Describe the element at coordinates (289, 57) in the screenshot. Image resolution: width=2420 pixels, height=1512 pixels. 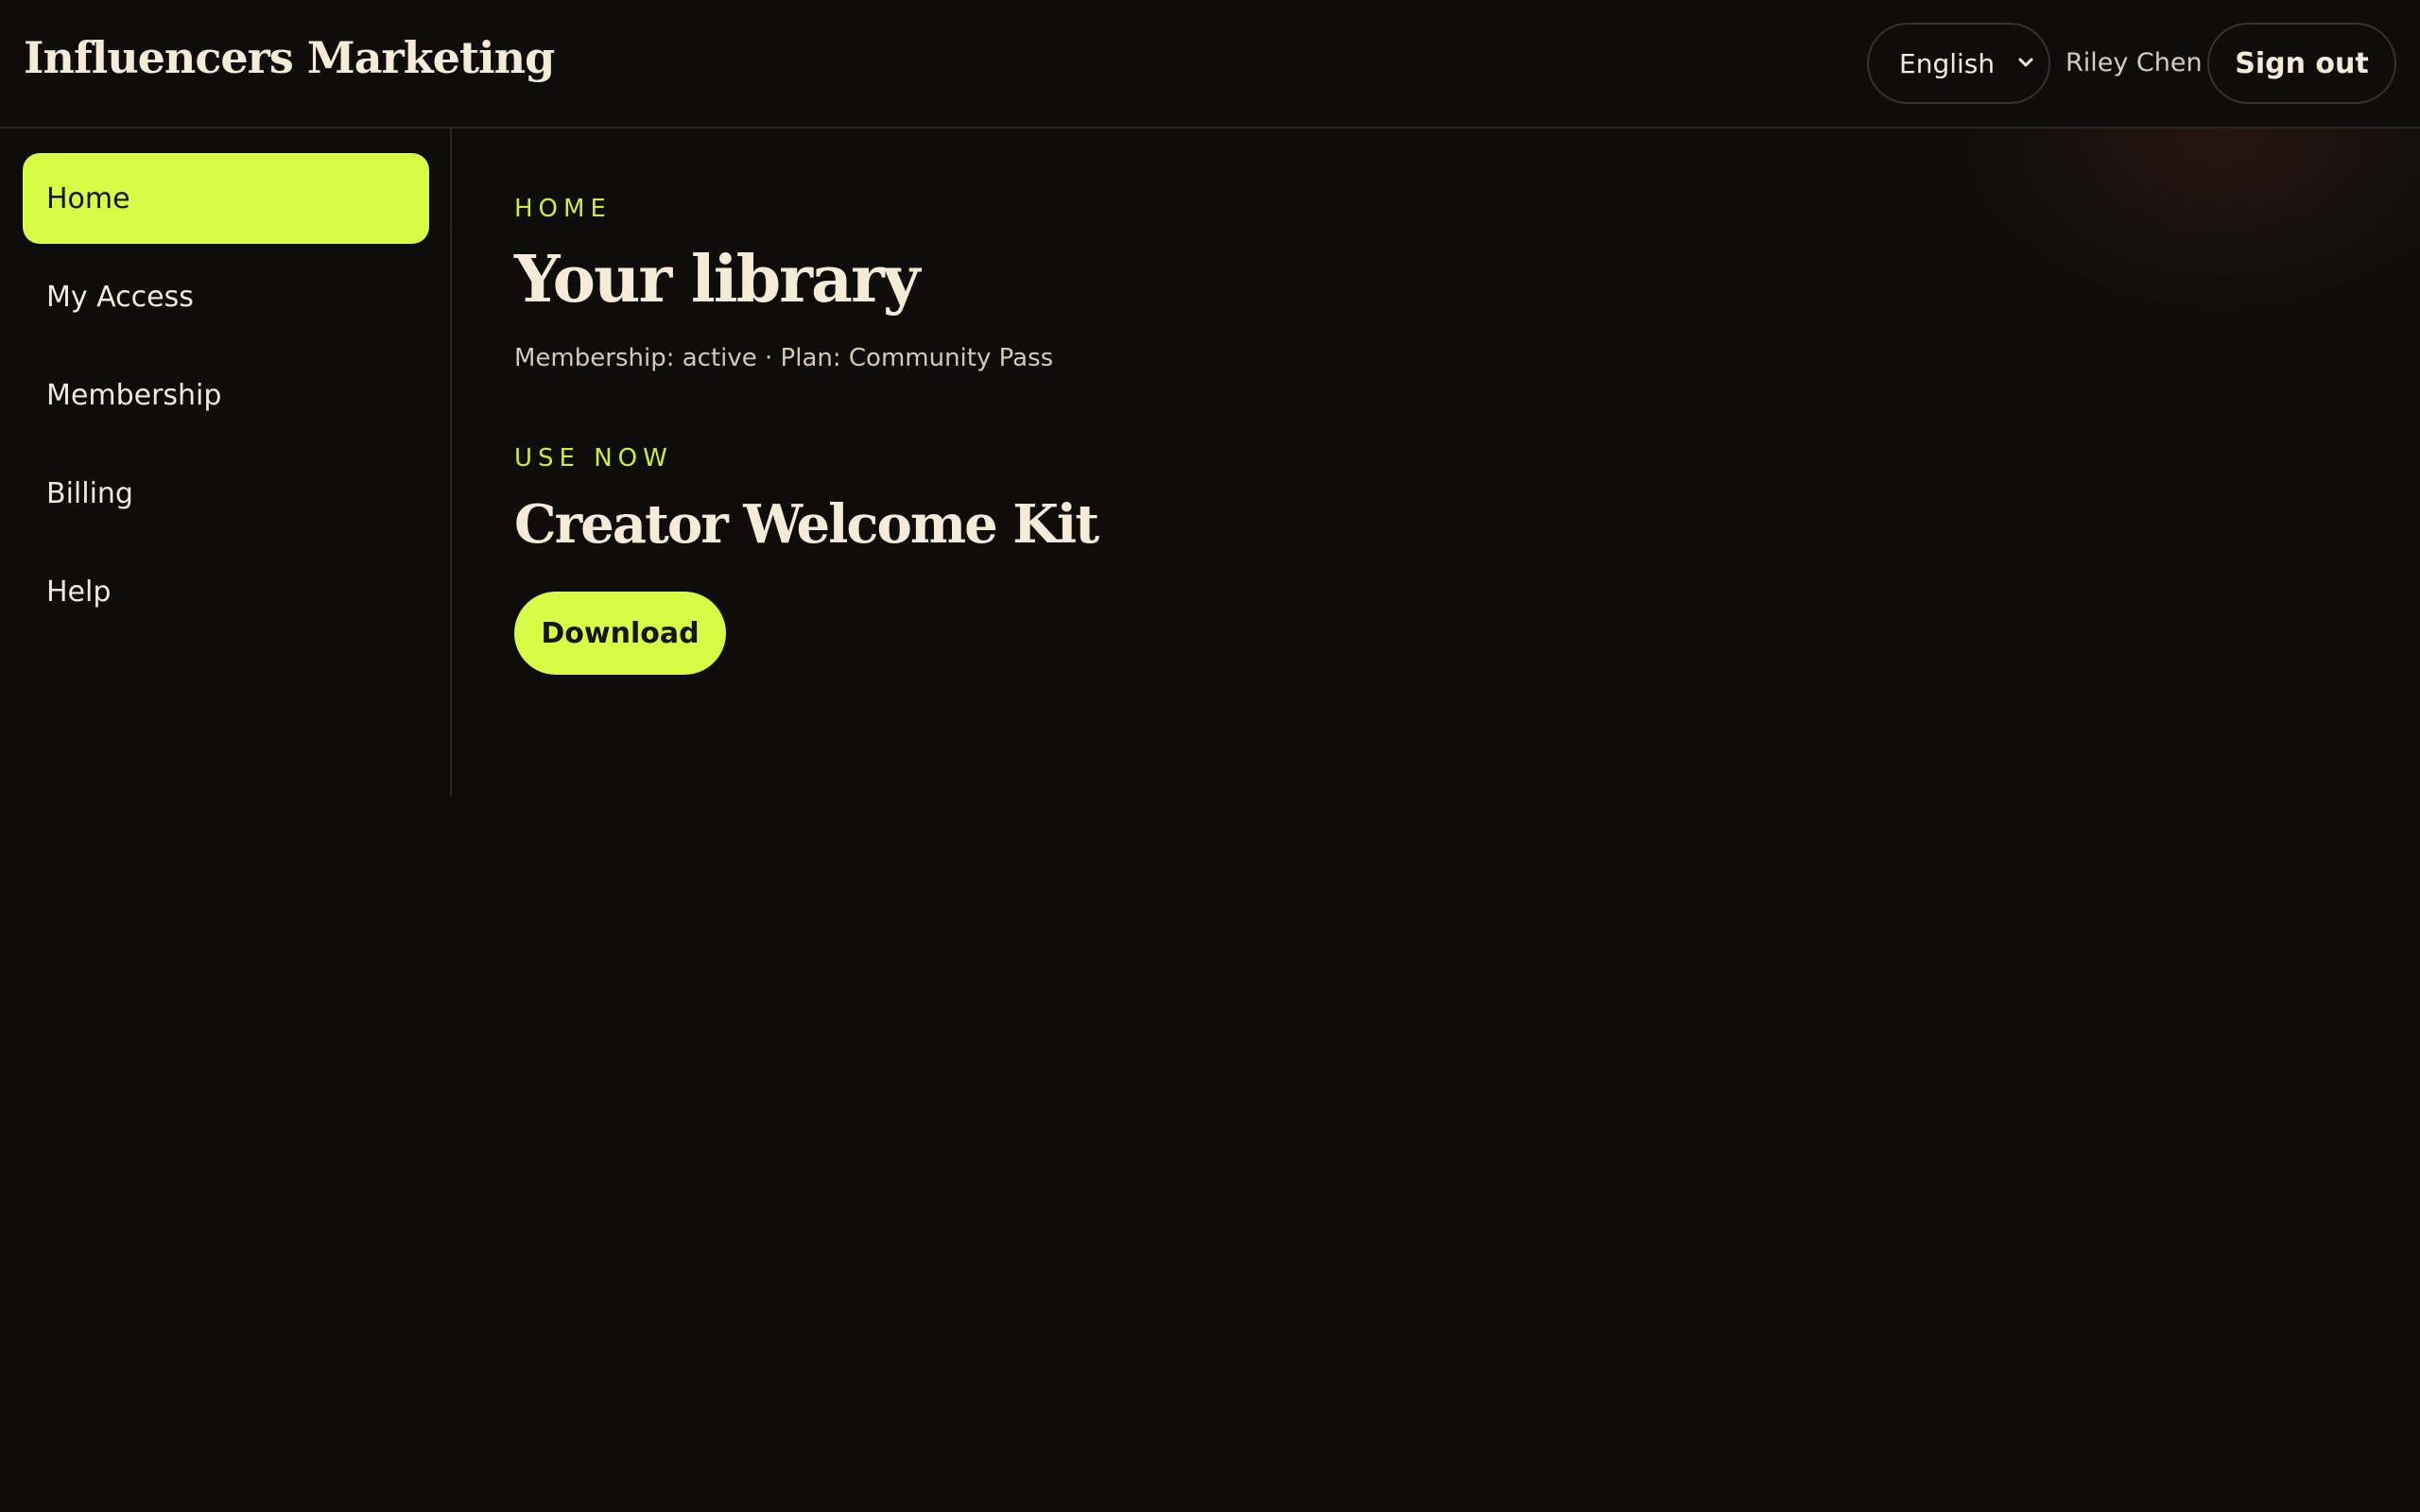
I see `brand-logo: Influencers Marketing` at that location.